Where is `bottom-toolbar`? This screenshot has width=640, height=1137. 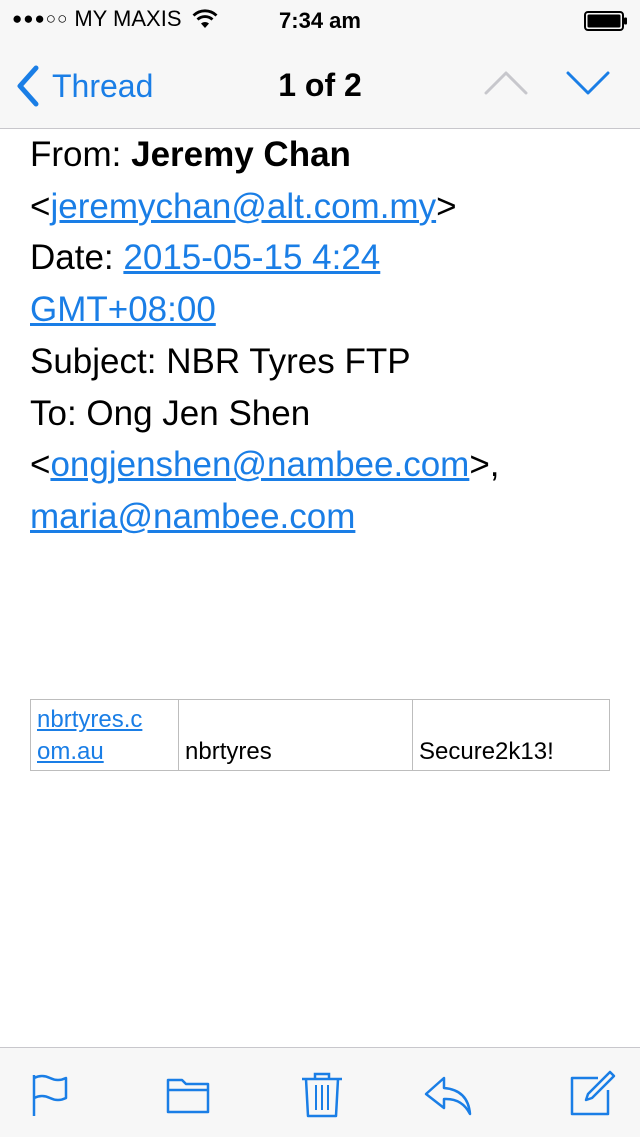
bottom-toolbar is located at coordinates (320, 1092).